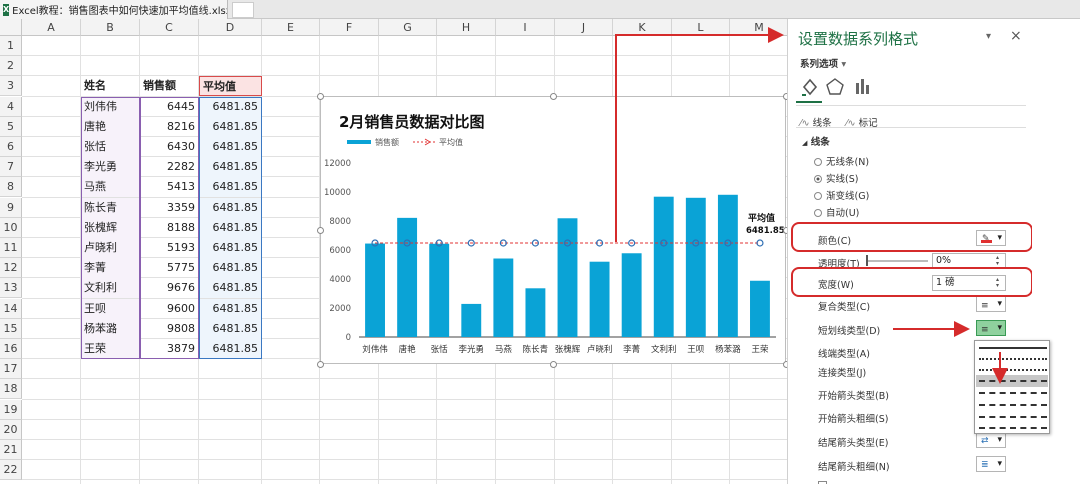 The image size is (1080, 484). What do you see at coordinates (867, 260) in the screenshot?
I see `transparency-slider-thumb` at bounding box center [867, 260].